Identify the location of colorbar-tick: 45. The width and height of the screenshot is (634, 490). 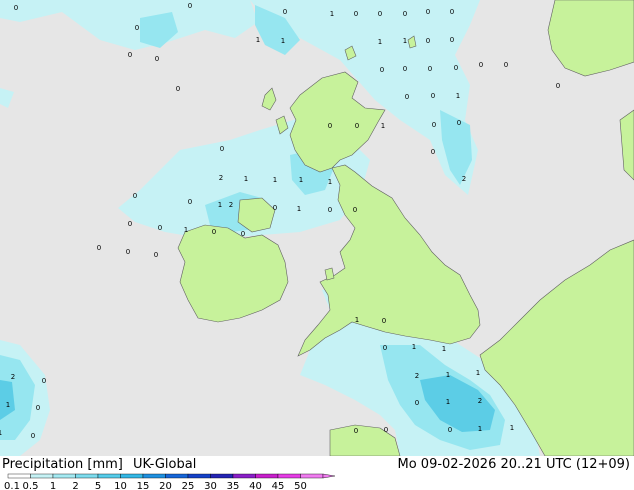
(278, 485).